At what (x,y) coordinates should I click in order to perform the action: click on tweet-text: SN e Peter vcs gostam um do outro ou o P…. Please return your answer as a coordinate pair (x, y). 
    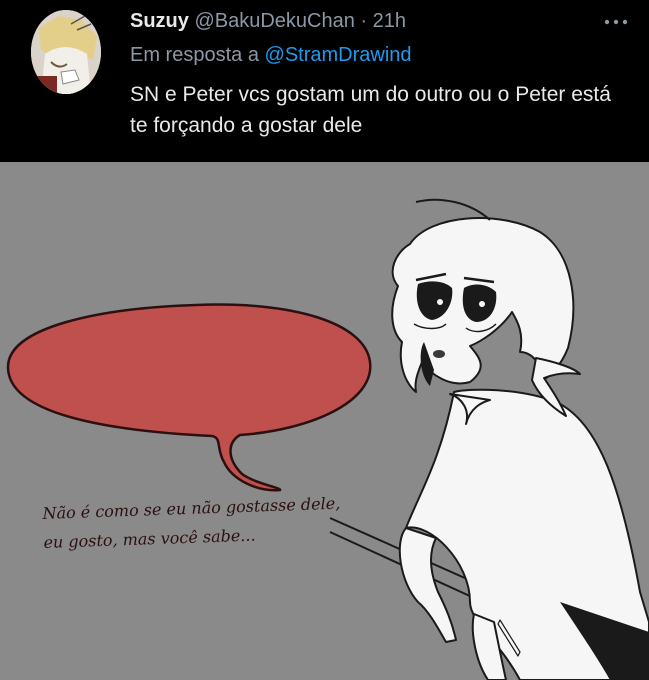
    Looking at the image, I should click on (370, 110).